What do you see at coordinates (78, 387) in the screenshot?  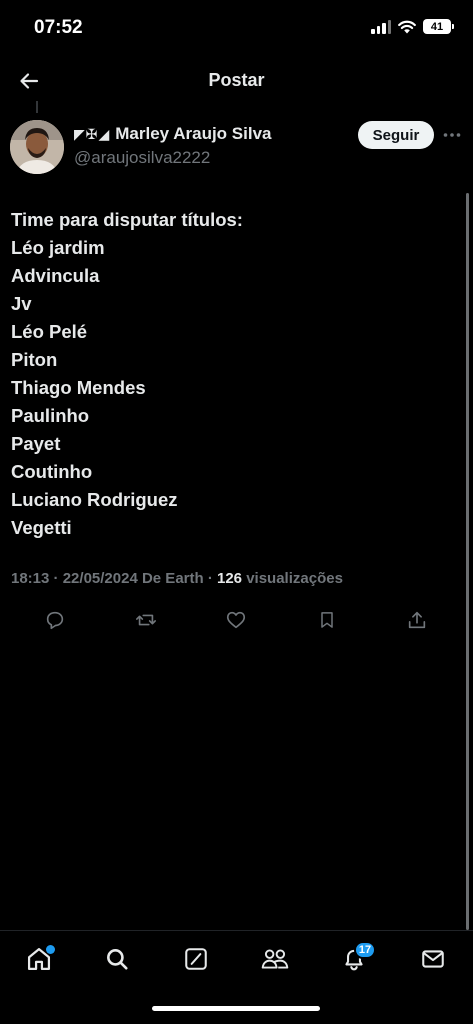 I see `post-line: Thiago Mendes` at bounding box center [78, 387].